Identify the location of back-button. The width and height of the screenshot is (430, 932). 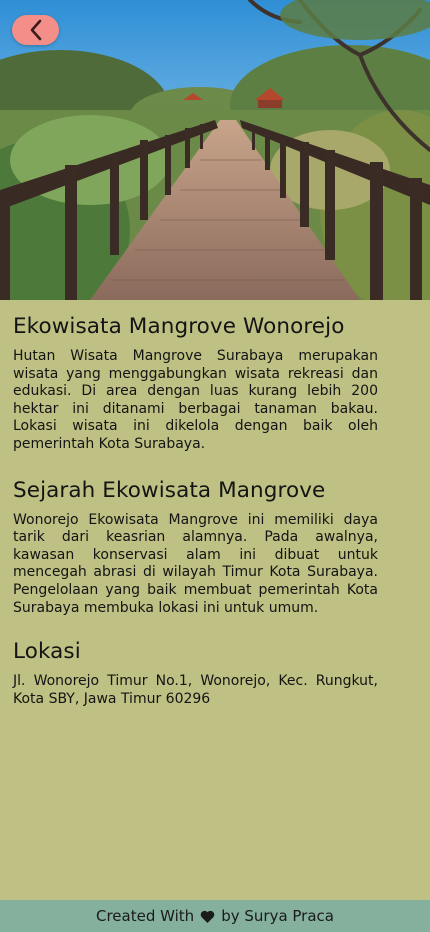
(35, 30).